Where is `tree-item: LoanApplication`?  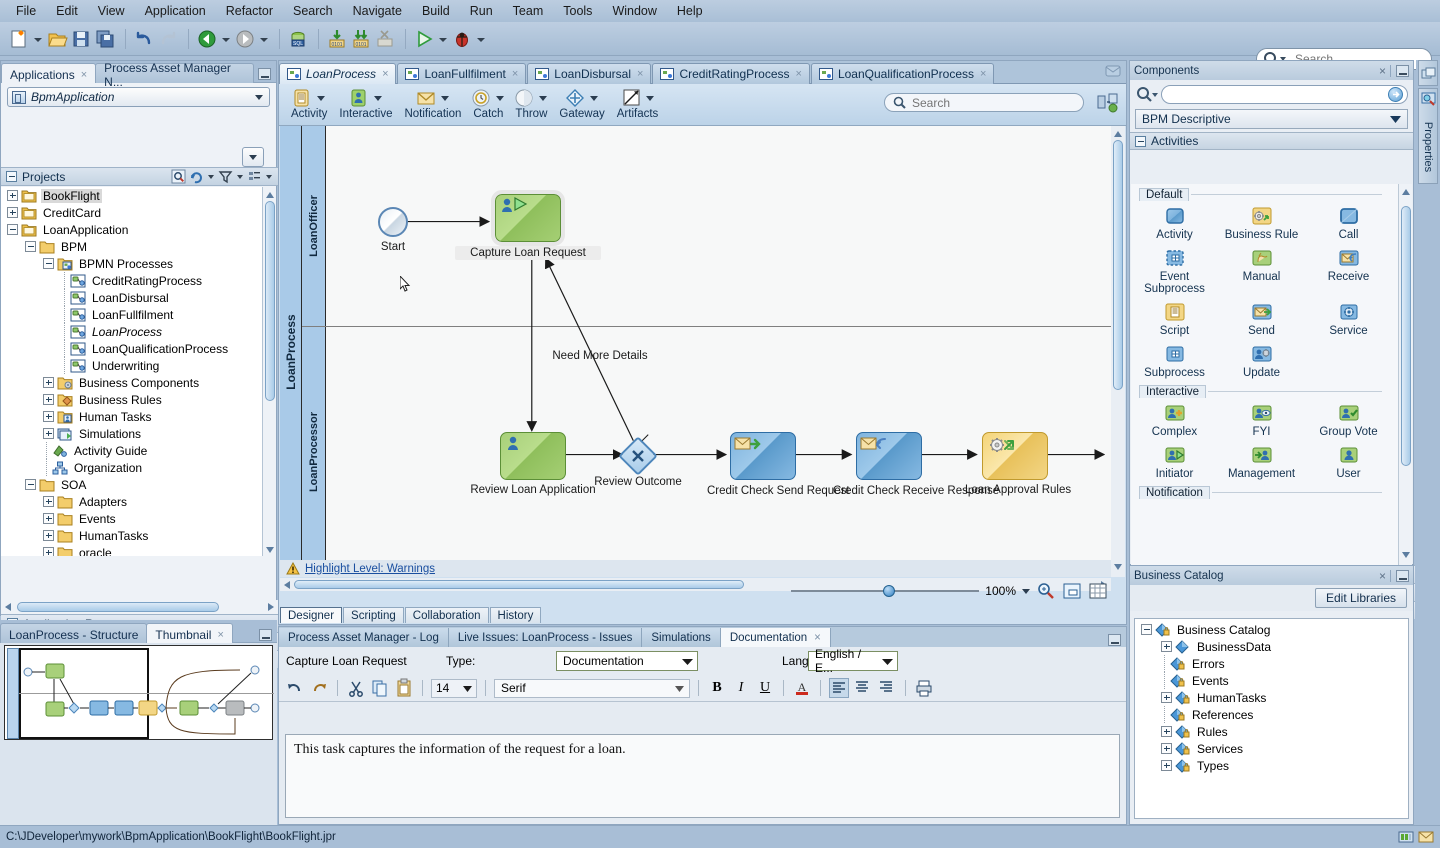
tree-item: LoanApplication is located at coordinates (131, 229).